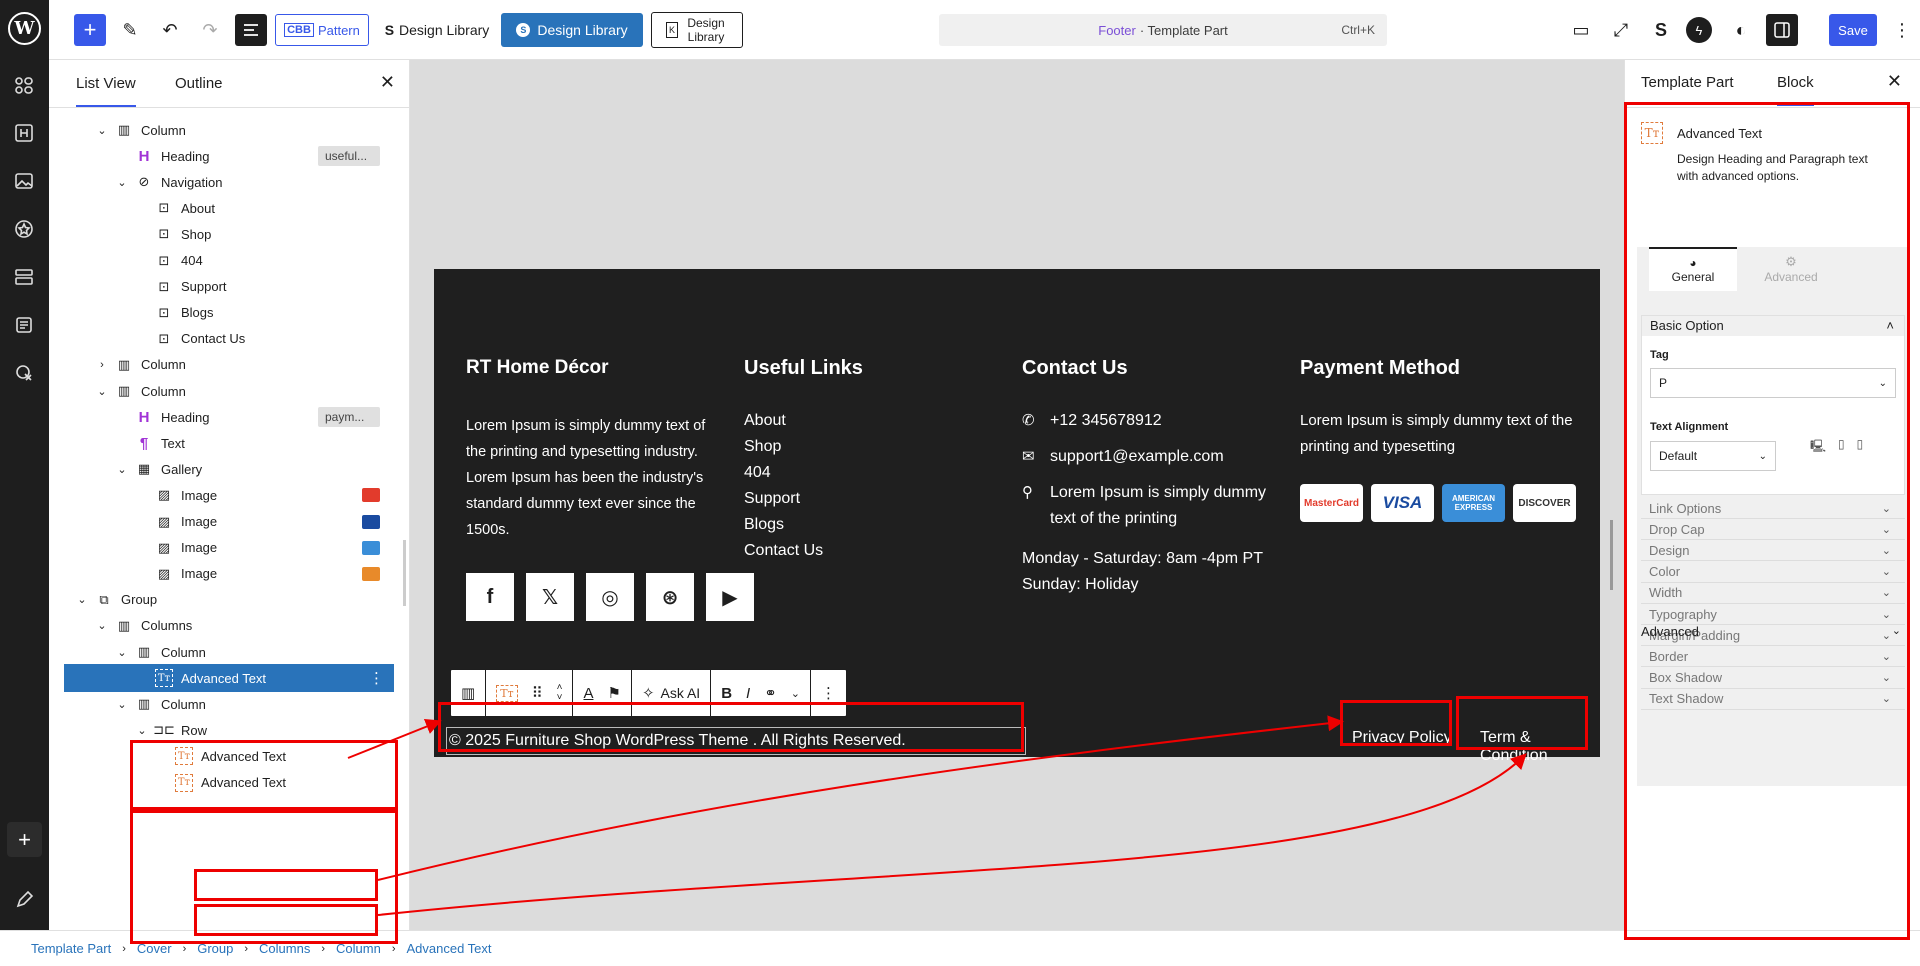 Image resolution: width=1920 pixels, height=966 pixels. I want to click on design-library-link: S Design Library, so click(437, 30).